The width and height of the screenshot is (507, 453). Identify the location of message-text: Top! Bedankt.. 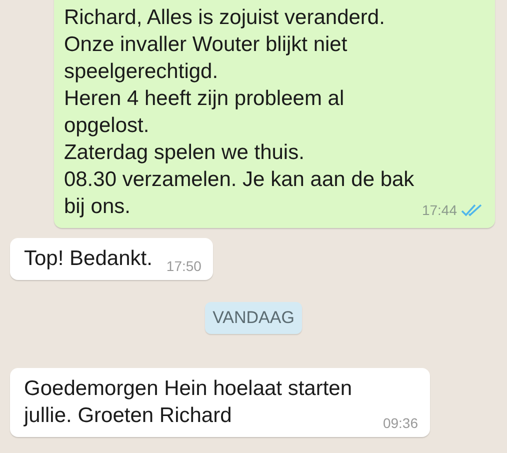
(88, 259).